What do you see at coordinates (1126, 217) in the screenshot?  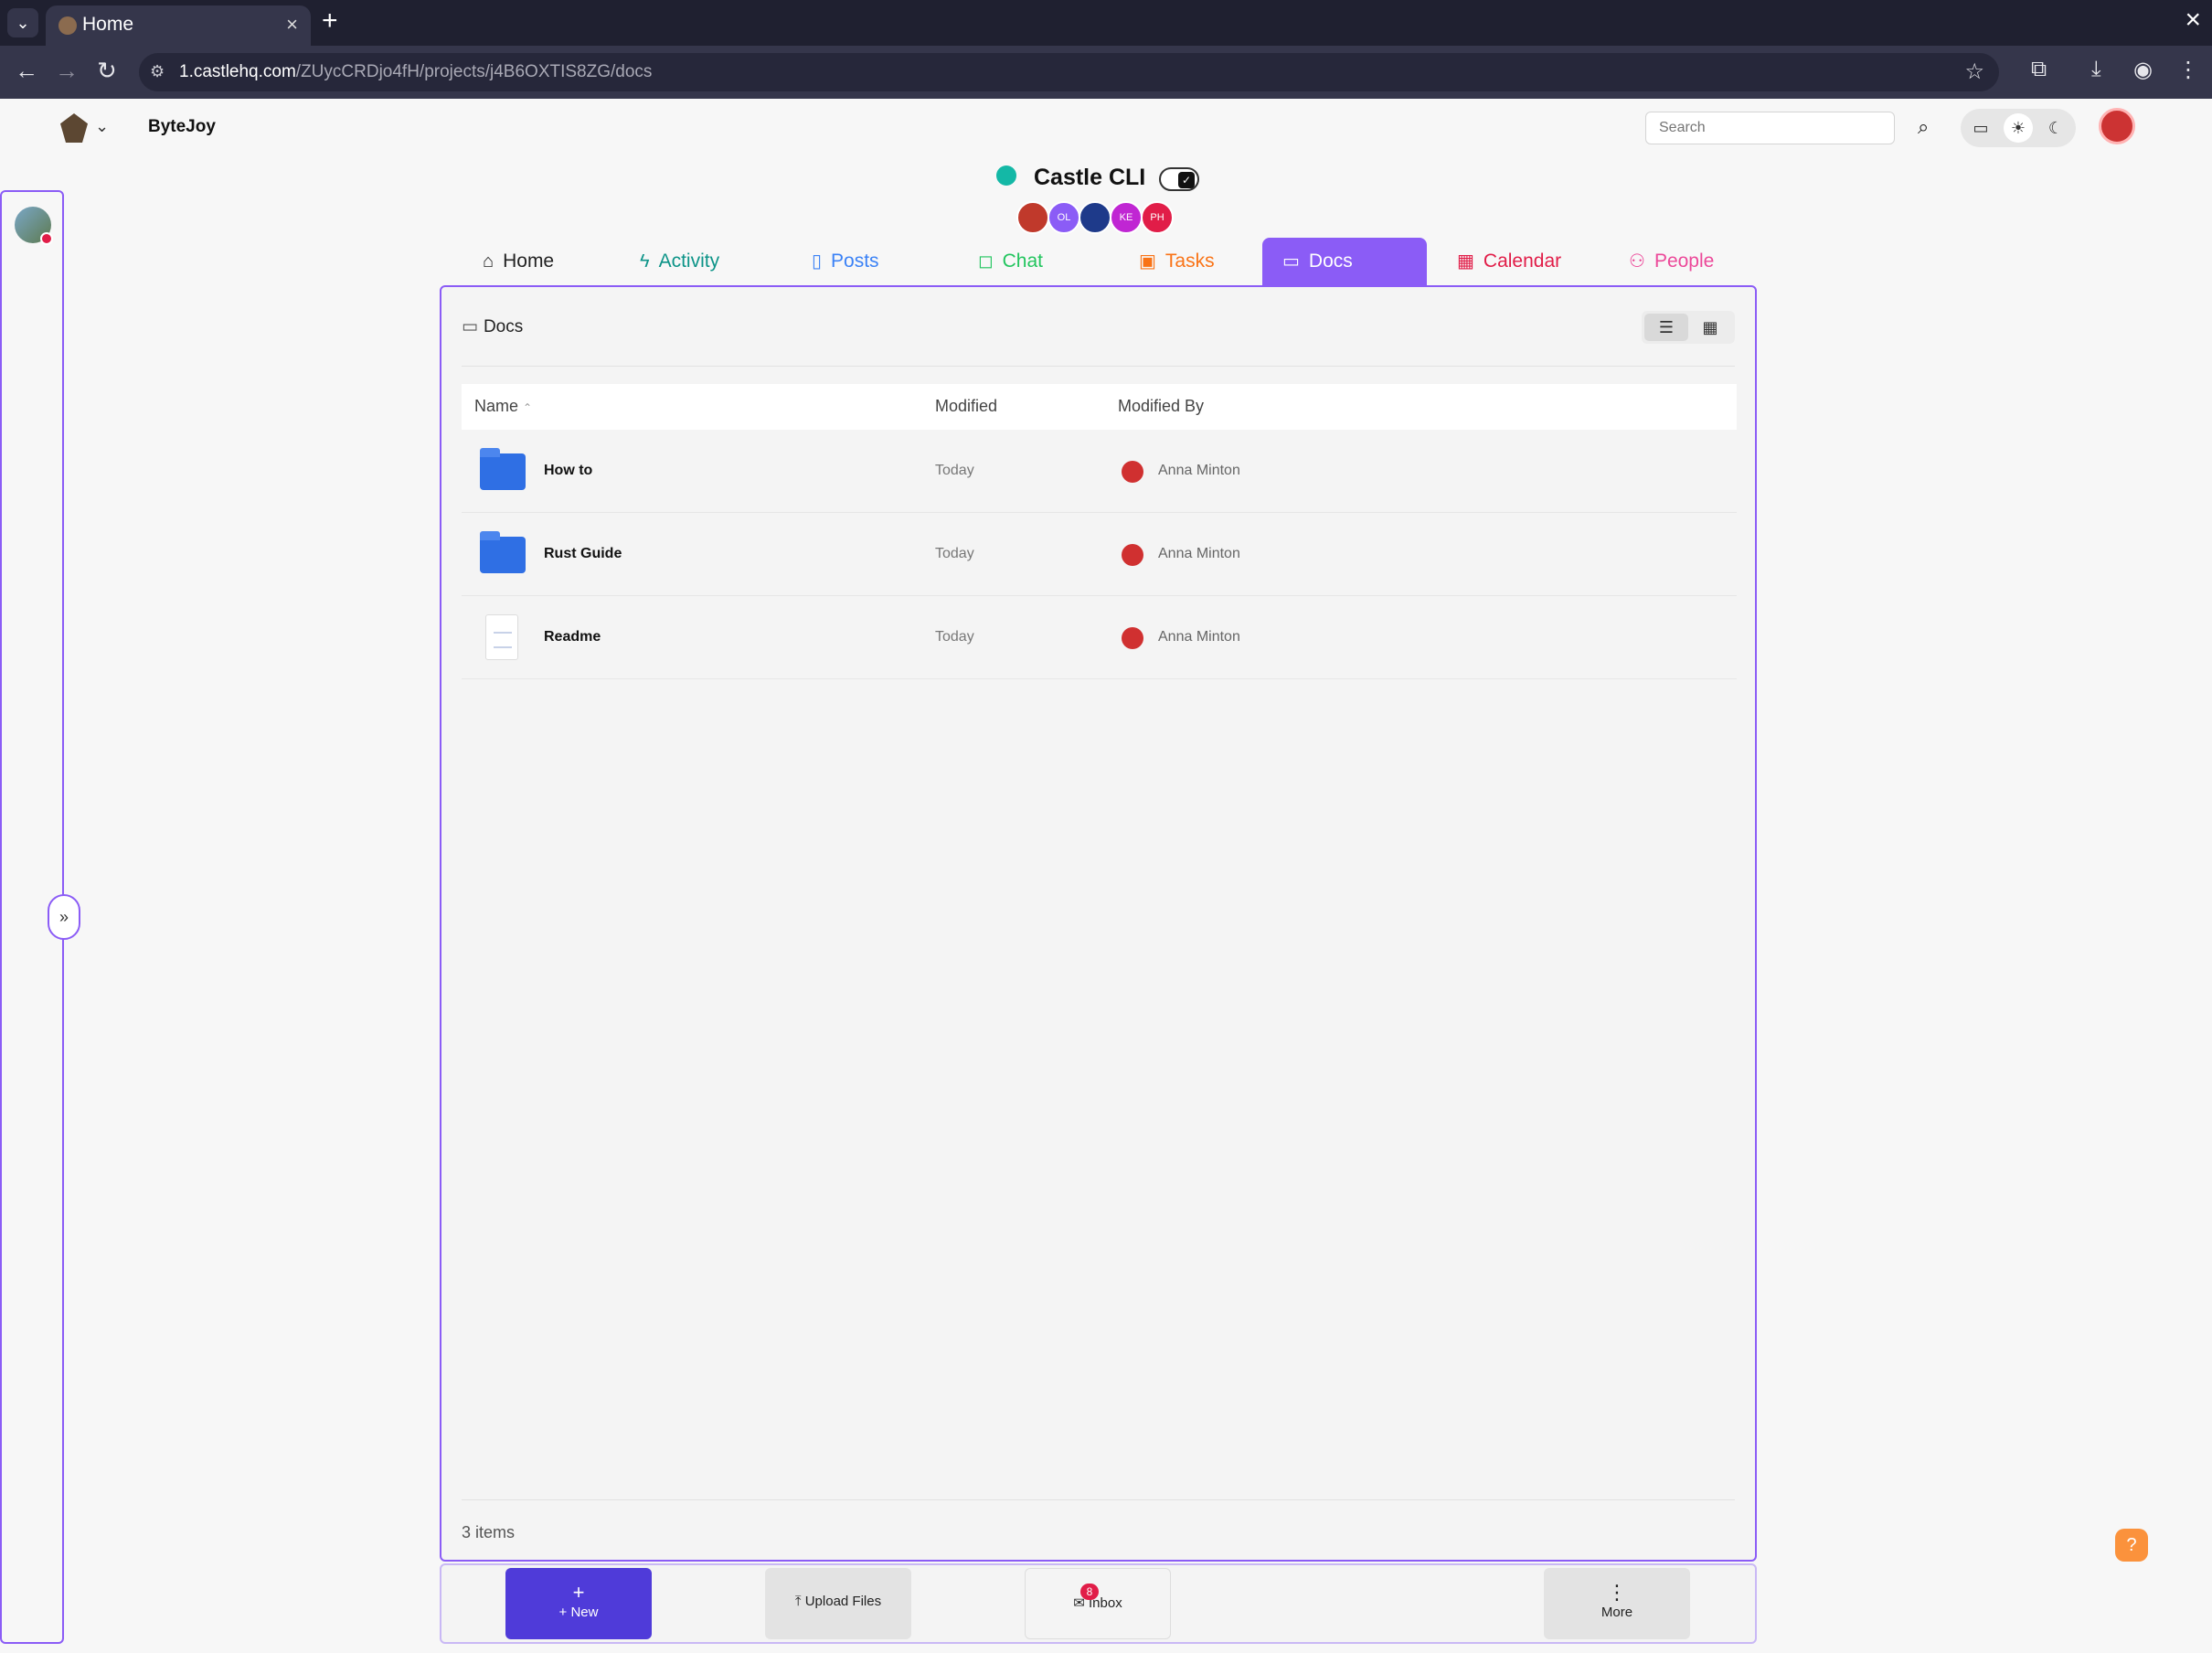 I see `member-avatar: KE` at bounding box center [1126, 217].